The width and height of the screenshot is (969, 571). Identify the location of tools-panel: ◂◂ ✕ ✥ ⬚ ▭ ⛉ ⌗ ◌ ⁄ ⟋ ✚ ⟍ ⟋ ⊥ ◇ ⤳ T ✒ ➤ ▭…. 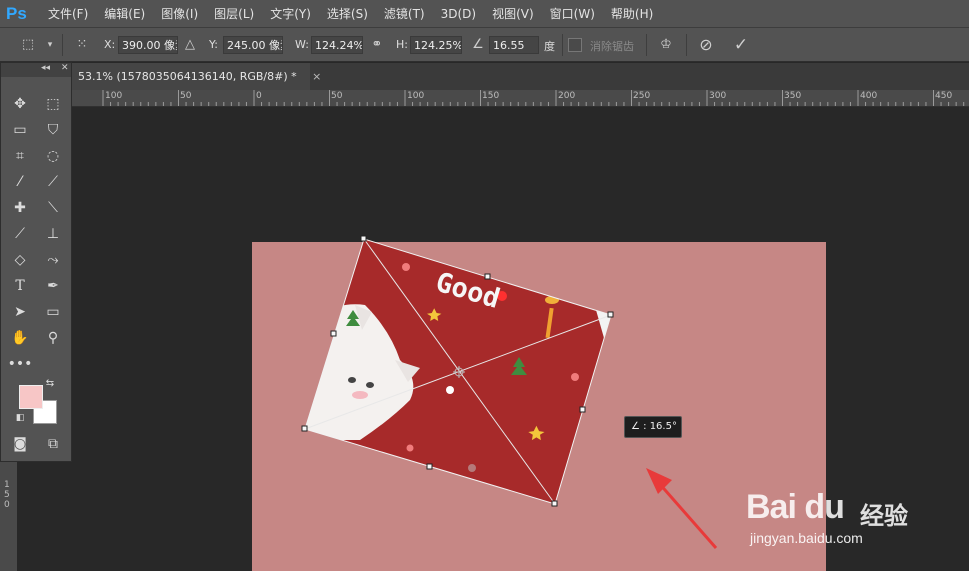
(36, 262).